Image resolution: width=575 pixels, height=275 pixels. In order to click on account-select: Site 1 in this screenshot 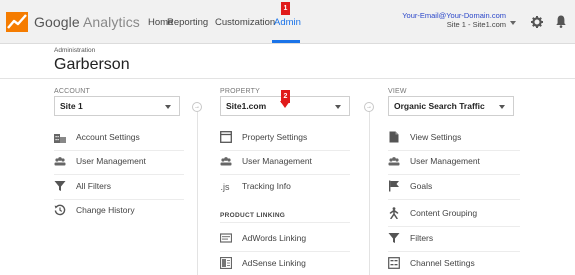, I will do `click(117, 106)`.